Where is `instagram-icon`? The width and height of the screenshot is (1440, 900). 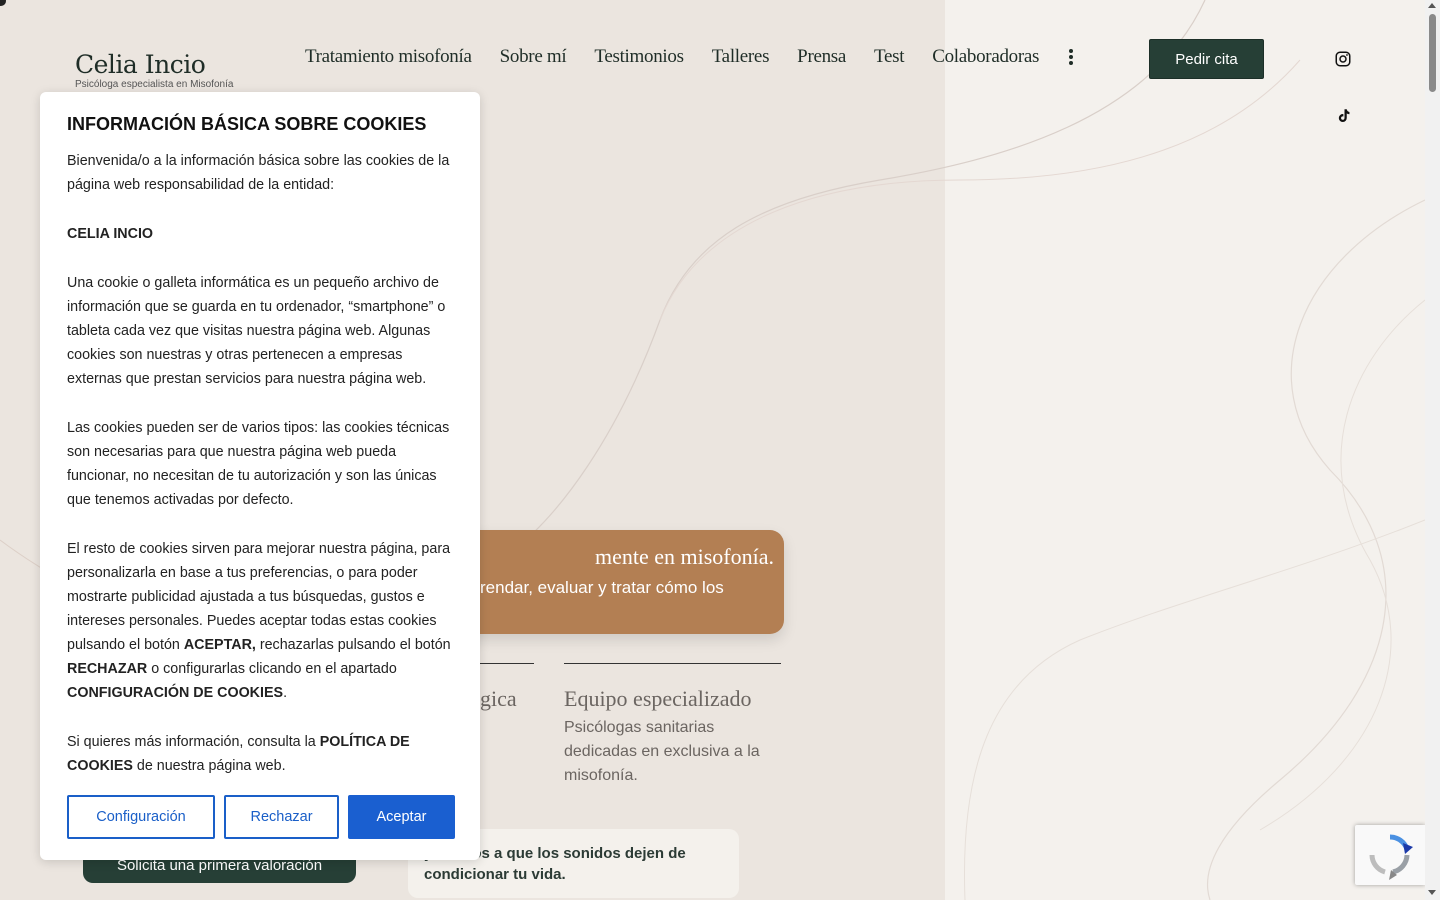
instagram-icon is located at coordinates (1343, 59).